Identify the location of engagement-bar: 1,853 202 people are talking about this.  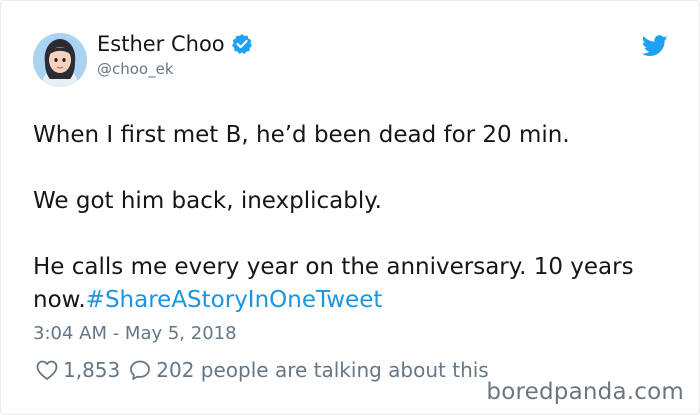
(262, 370).